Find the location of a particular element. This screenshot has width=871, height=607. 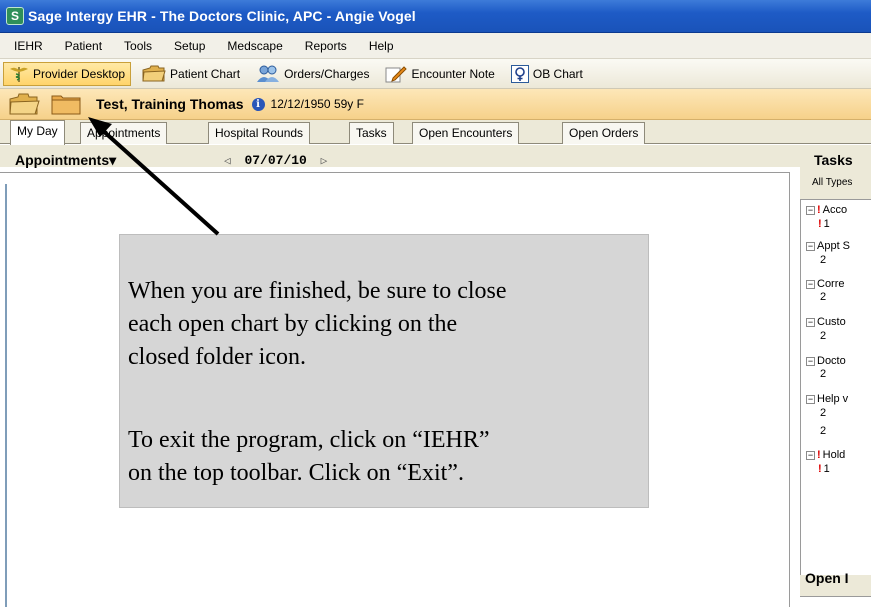

ob-chart-button: OB Chart is located at coordinates (547, 74).